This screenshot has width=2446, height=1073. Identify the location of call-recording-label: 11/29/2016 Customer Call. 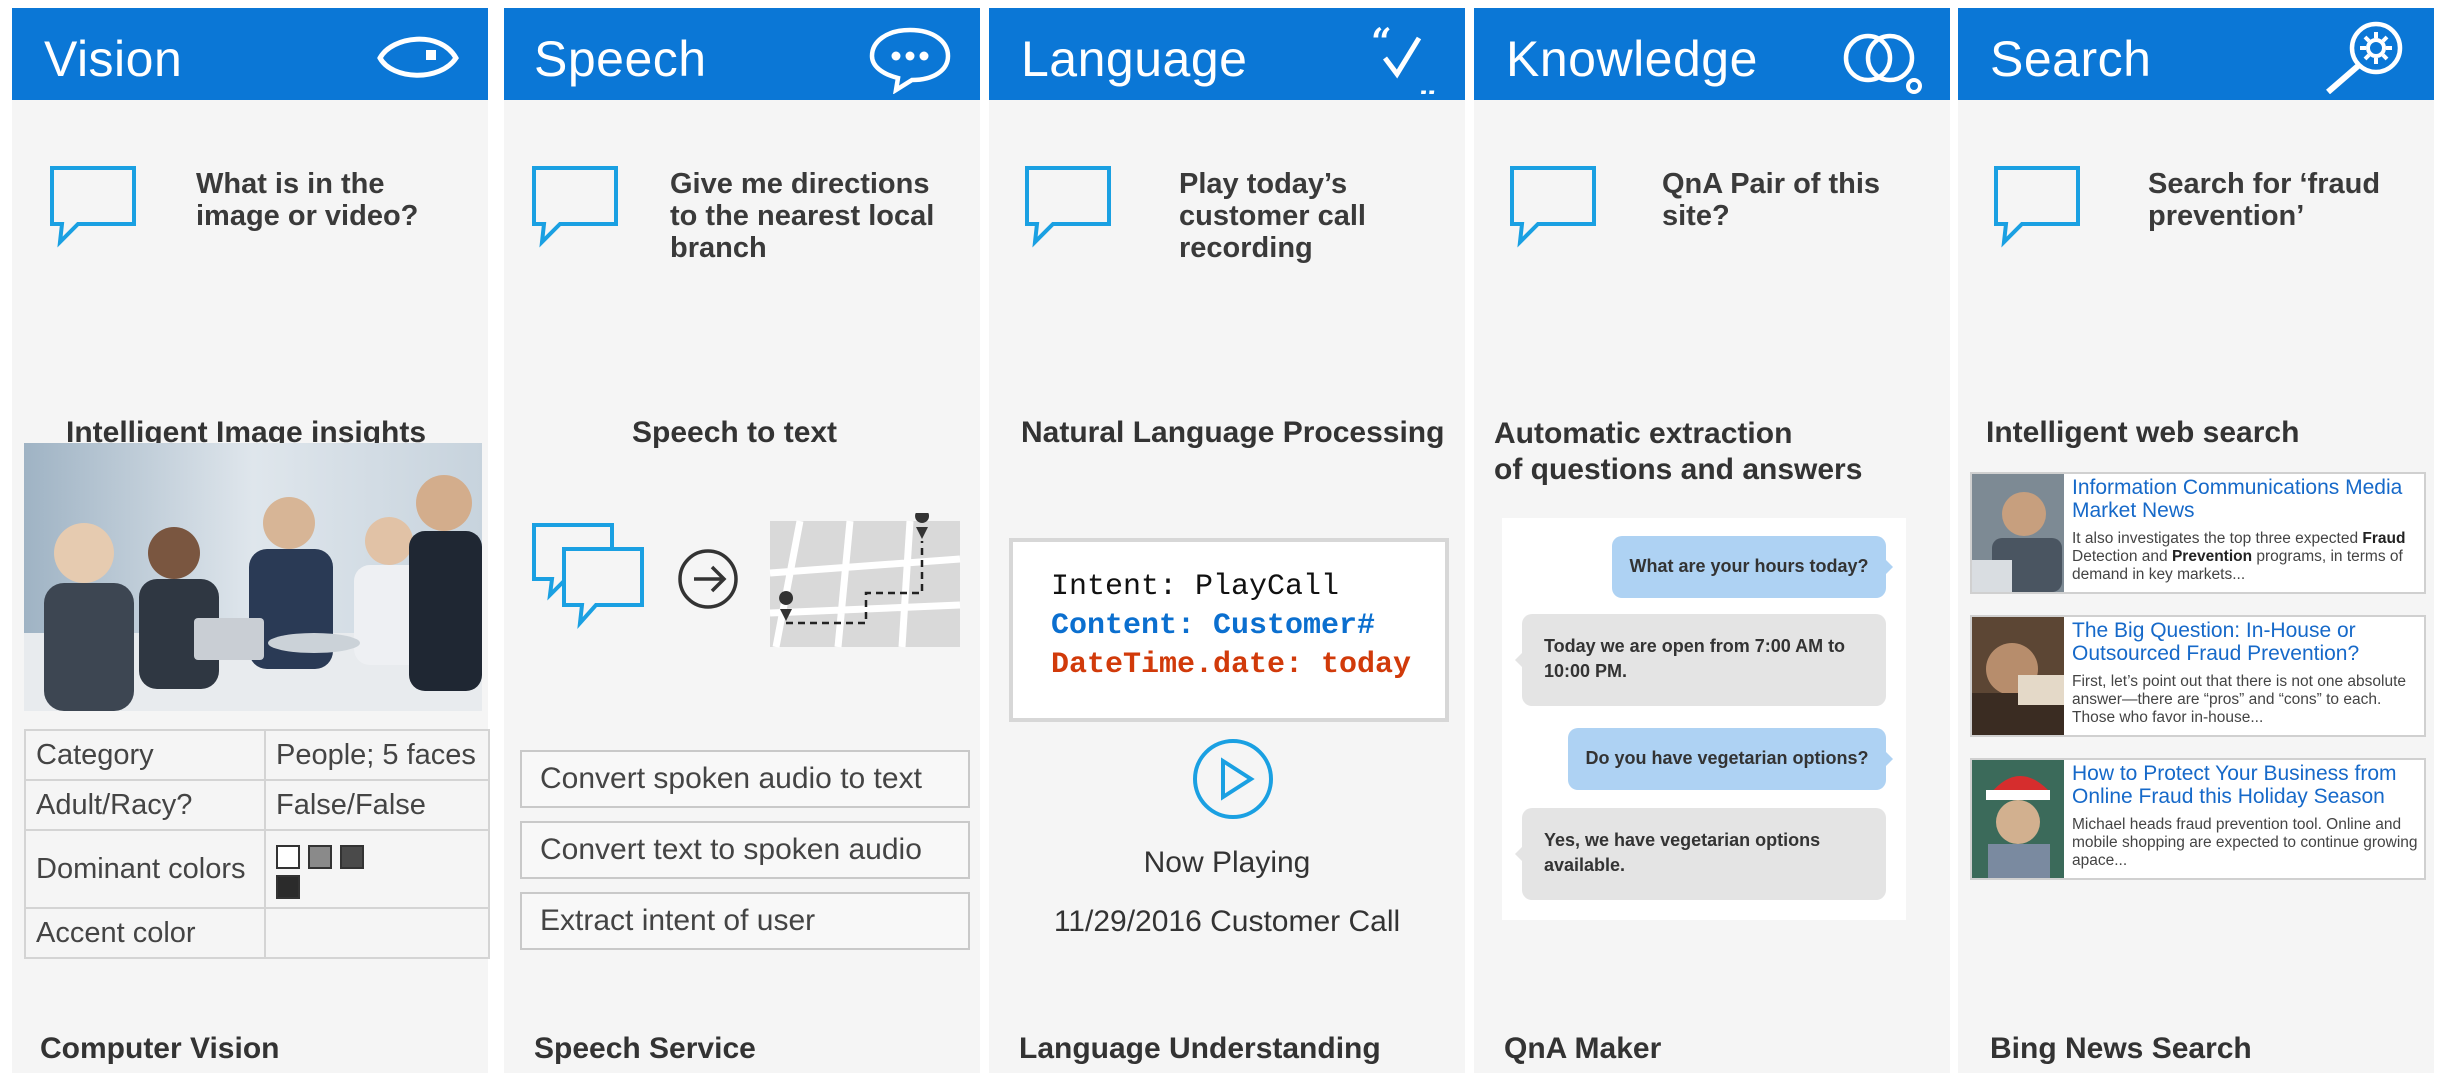
(1227, 921).